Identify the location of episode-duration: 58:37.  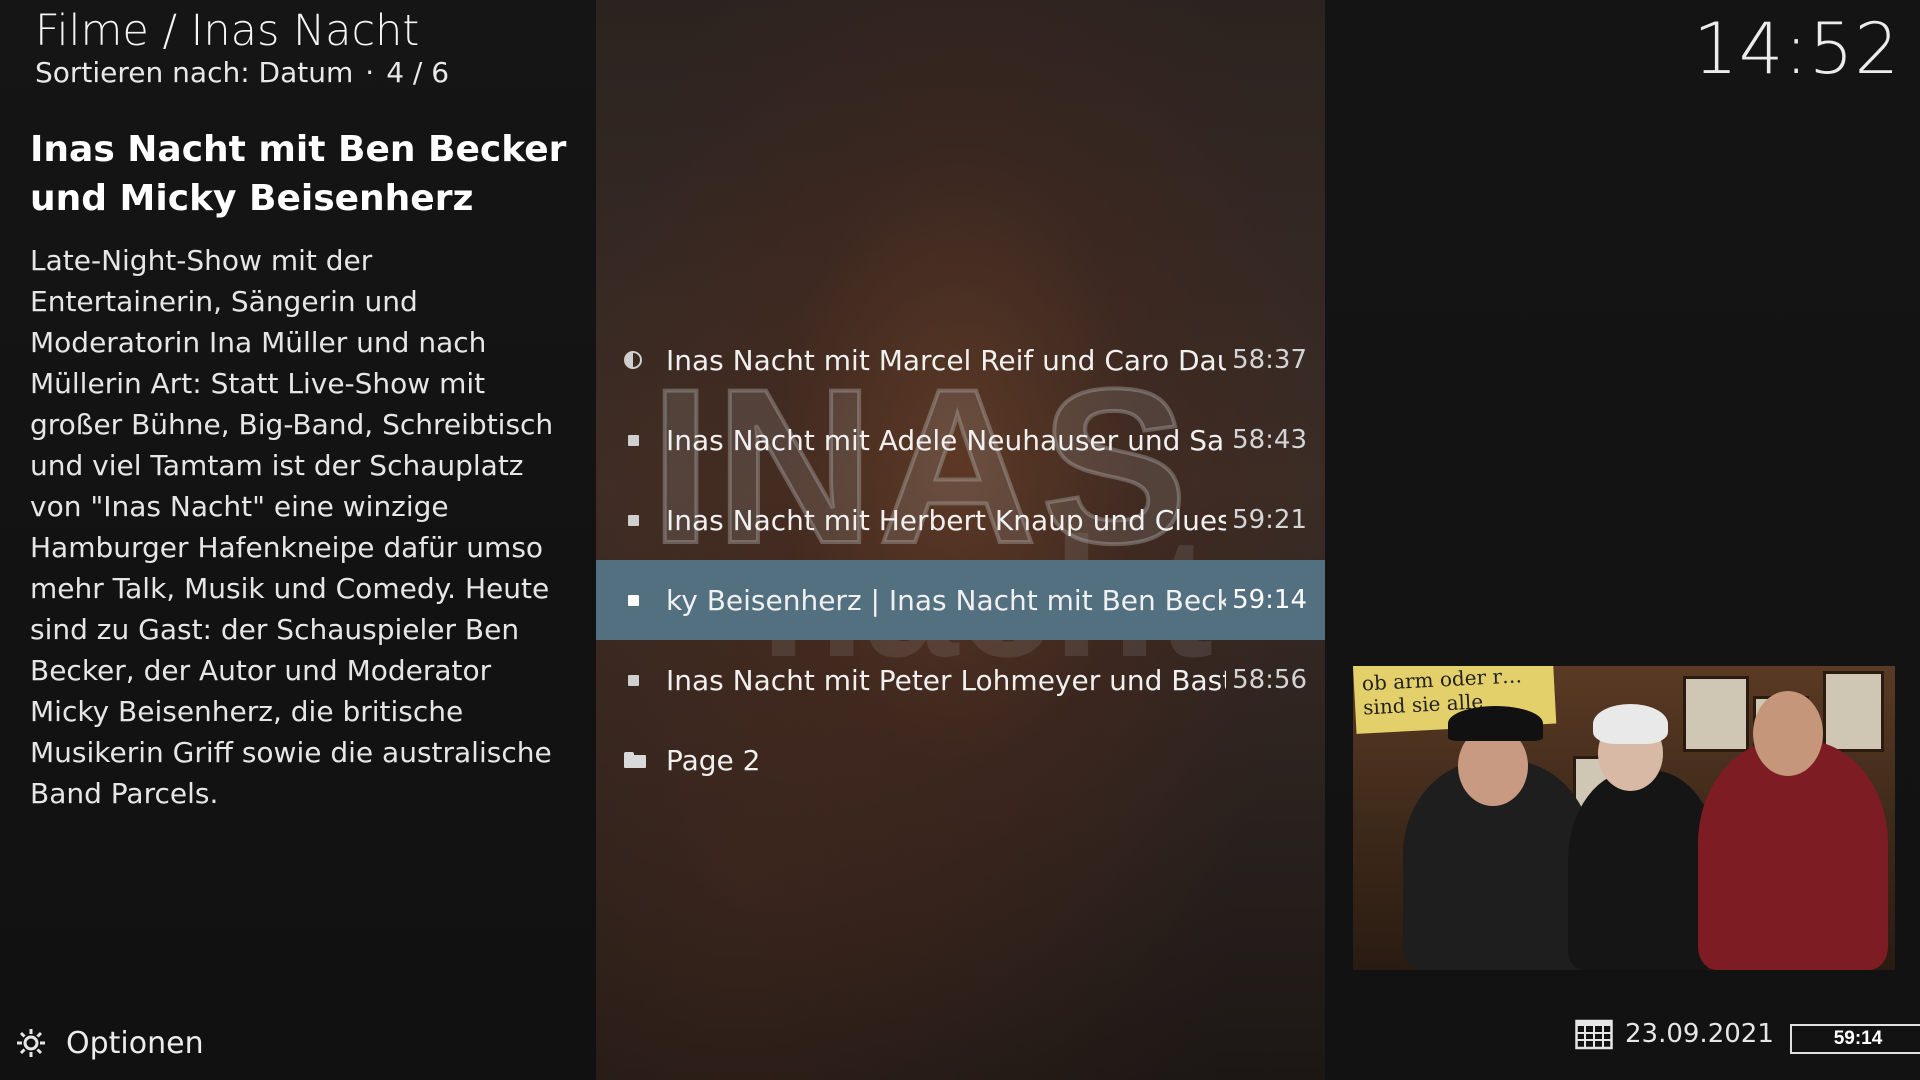
(1269, 360).